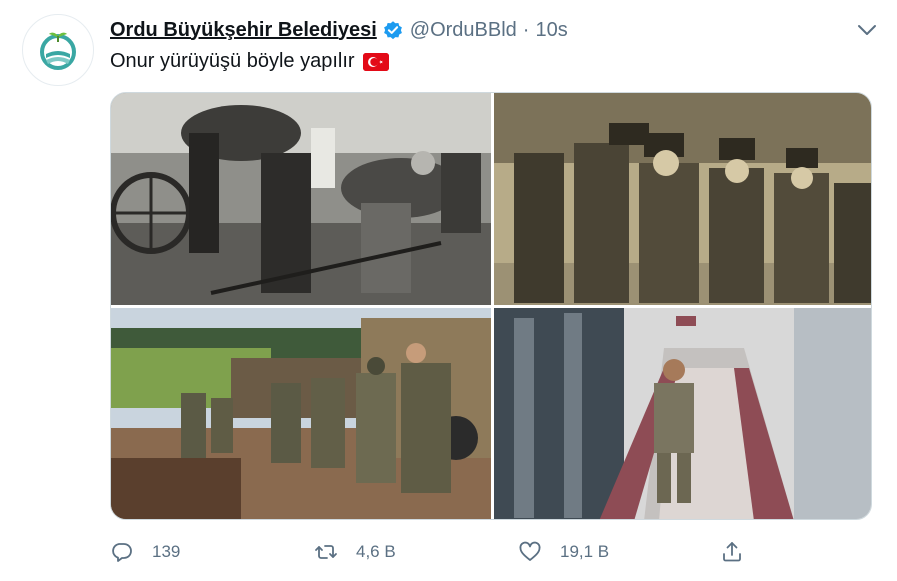  What do you see at coordinates (463, 30) in the screenshot?
I see `handle: @OrduBBld` at bounding box center [463, 30].